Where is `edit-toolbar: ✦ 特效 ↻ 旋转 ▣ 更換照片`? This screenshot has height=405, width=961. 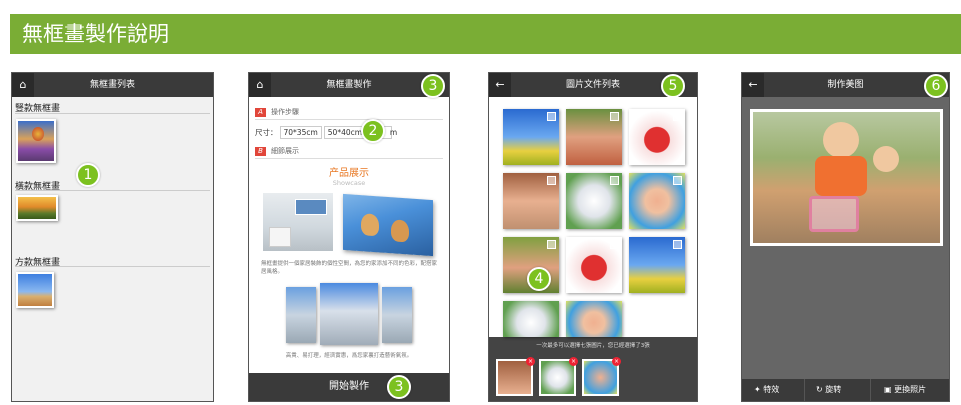 edit-toolbar: ✦ 特效 ↻ 旋转 ▣ 更換照片 is located at coordinates (845, 390).